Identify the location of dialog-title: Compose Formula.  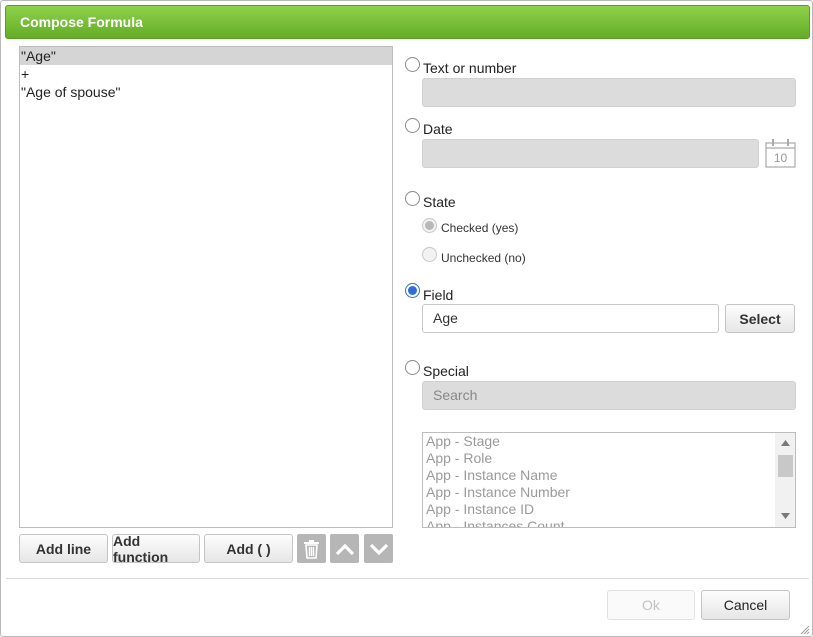
(81, 22).